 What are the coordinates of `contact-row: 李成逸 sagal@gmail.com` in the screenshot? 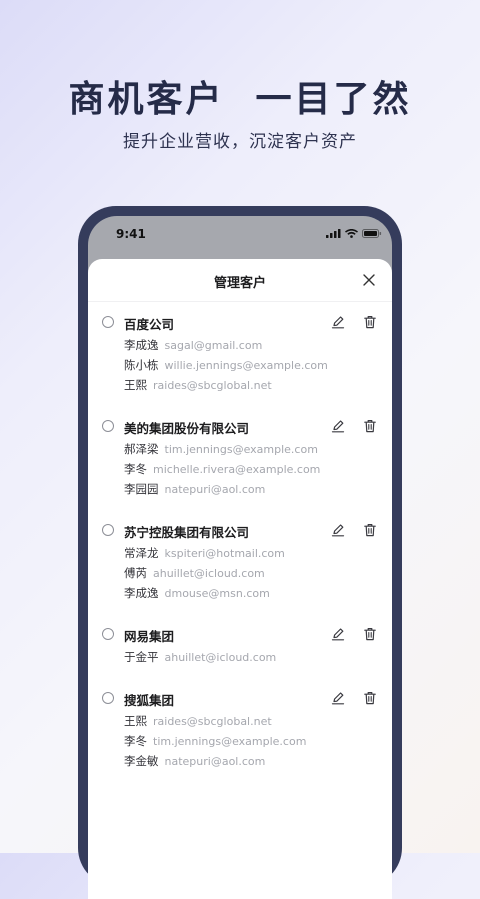 It's located at (193, 345).